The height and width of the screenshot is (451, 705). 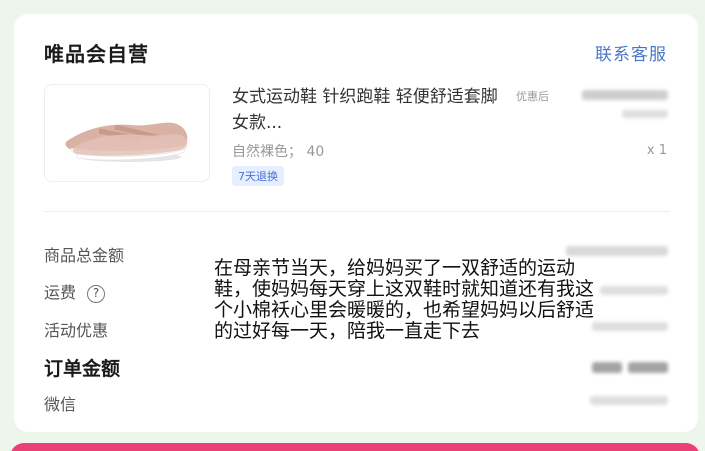 I want to click on store-name: 唯品会自营, so click(x=96, y=54).